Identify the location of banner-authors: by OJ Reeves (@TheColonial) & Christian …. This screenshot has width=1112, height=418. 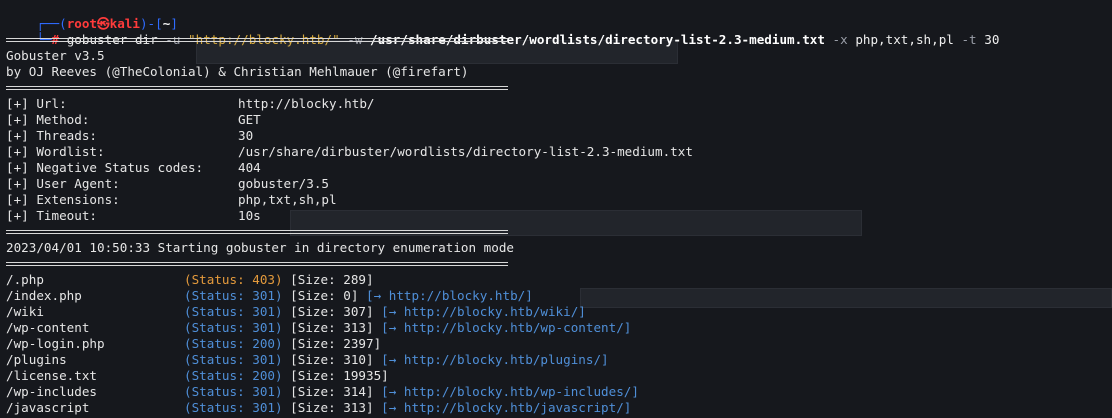
(237, 71).